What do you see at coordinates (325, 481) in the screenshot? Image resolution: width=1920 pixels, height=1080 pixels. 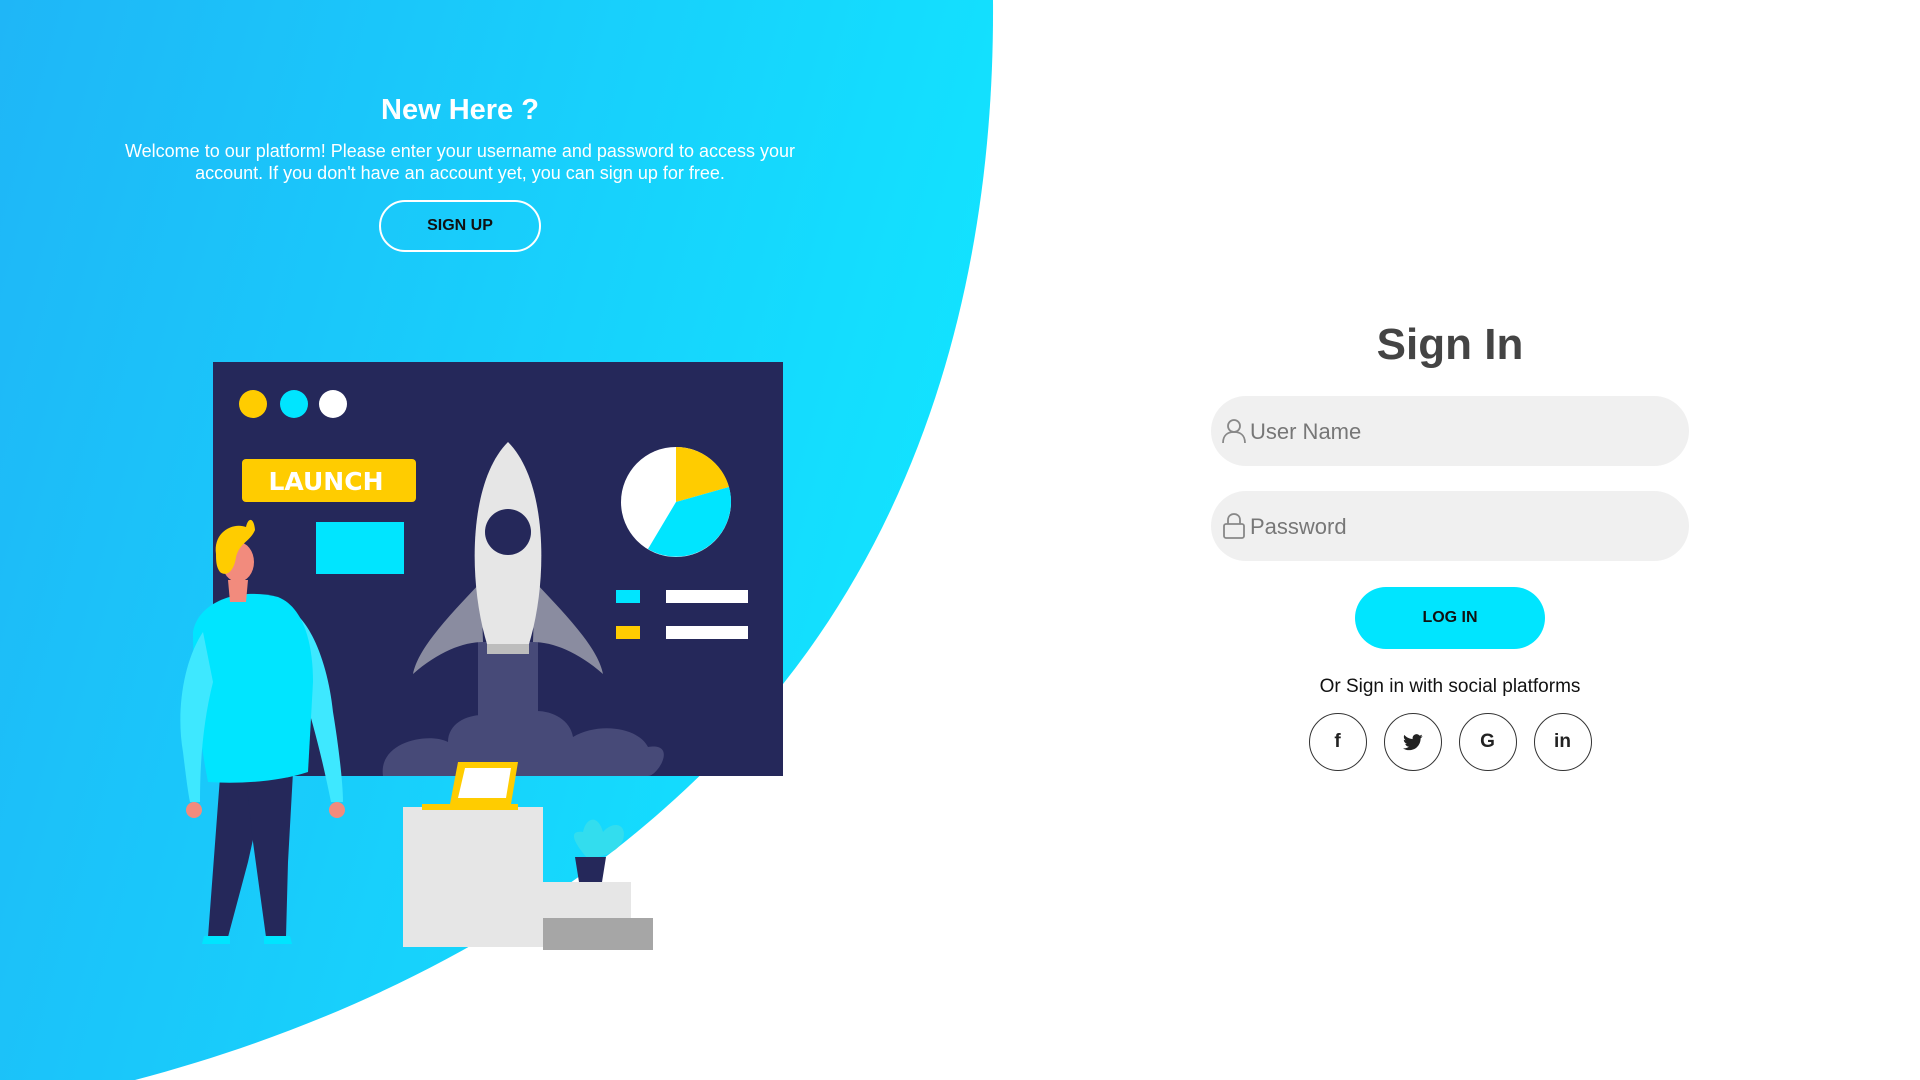 I see `launch-label: LAUNCH` at bounding box center [325, 481].